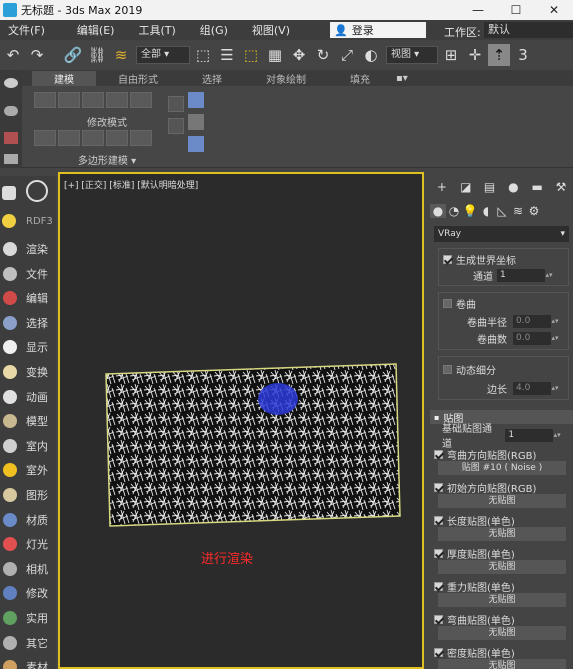 The height and width of the screenshot is (669, 573). What do you see at coordinates (227, 55) in the screenshot?
I see `select-by-name-icon: ☰` at bounding box center [227, 55].